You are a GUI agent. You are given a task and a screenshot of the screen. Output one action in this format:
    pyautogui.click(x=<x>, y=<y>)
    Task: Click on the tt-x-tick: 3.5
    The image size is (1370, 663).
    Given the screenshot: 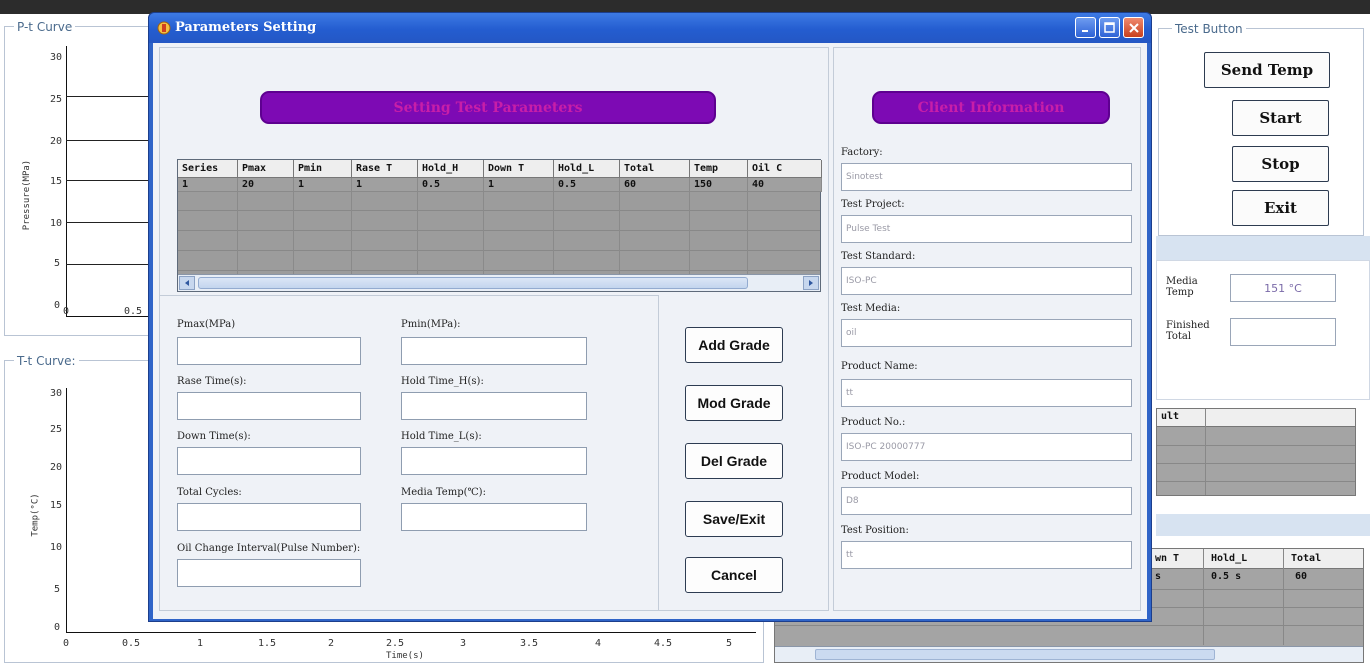 What is the action you would take?
    pyautogui.click(x=529, y=643)
    